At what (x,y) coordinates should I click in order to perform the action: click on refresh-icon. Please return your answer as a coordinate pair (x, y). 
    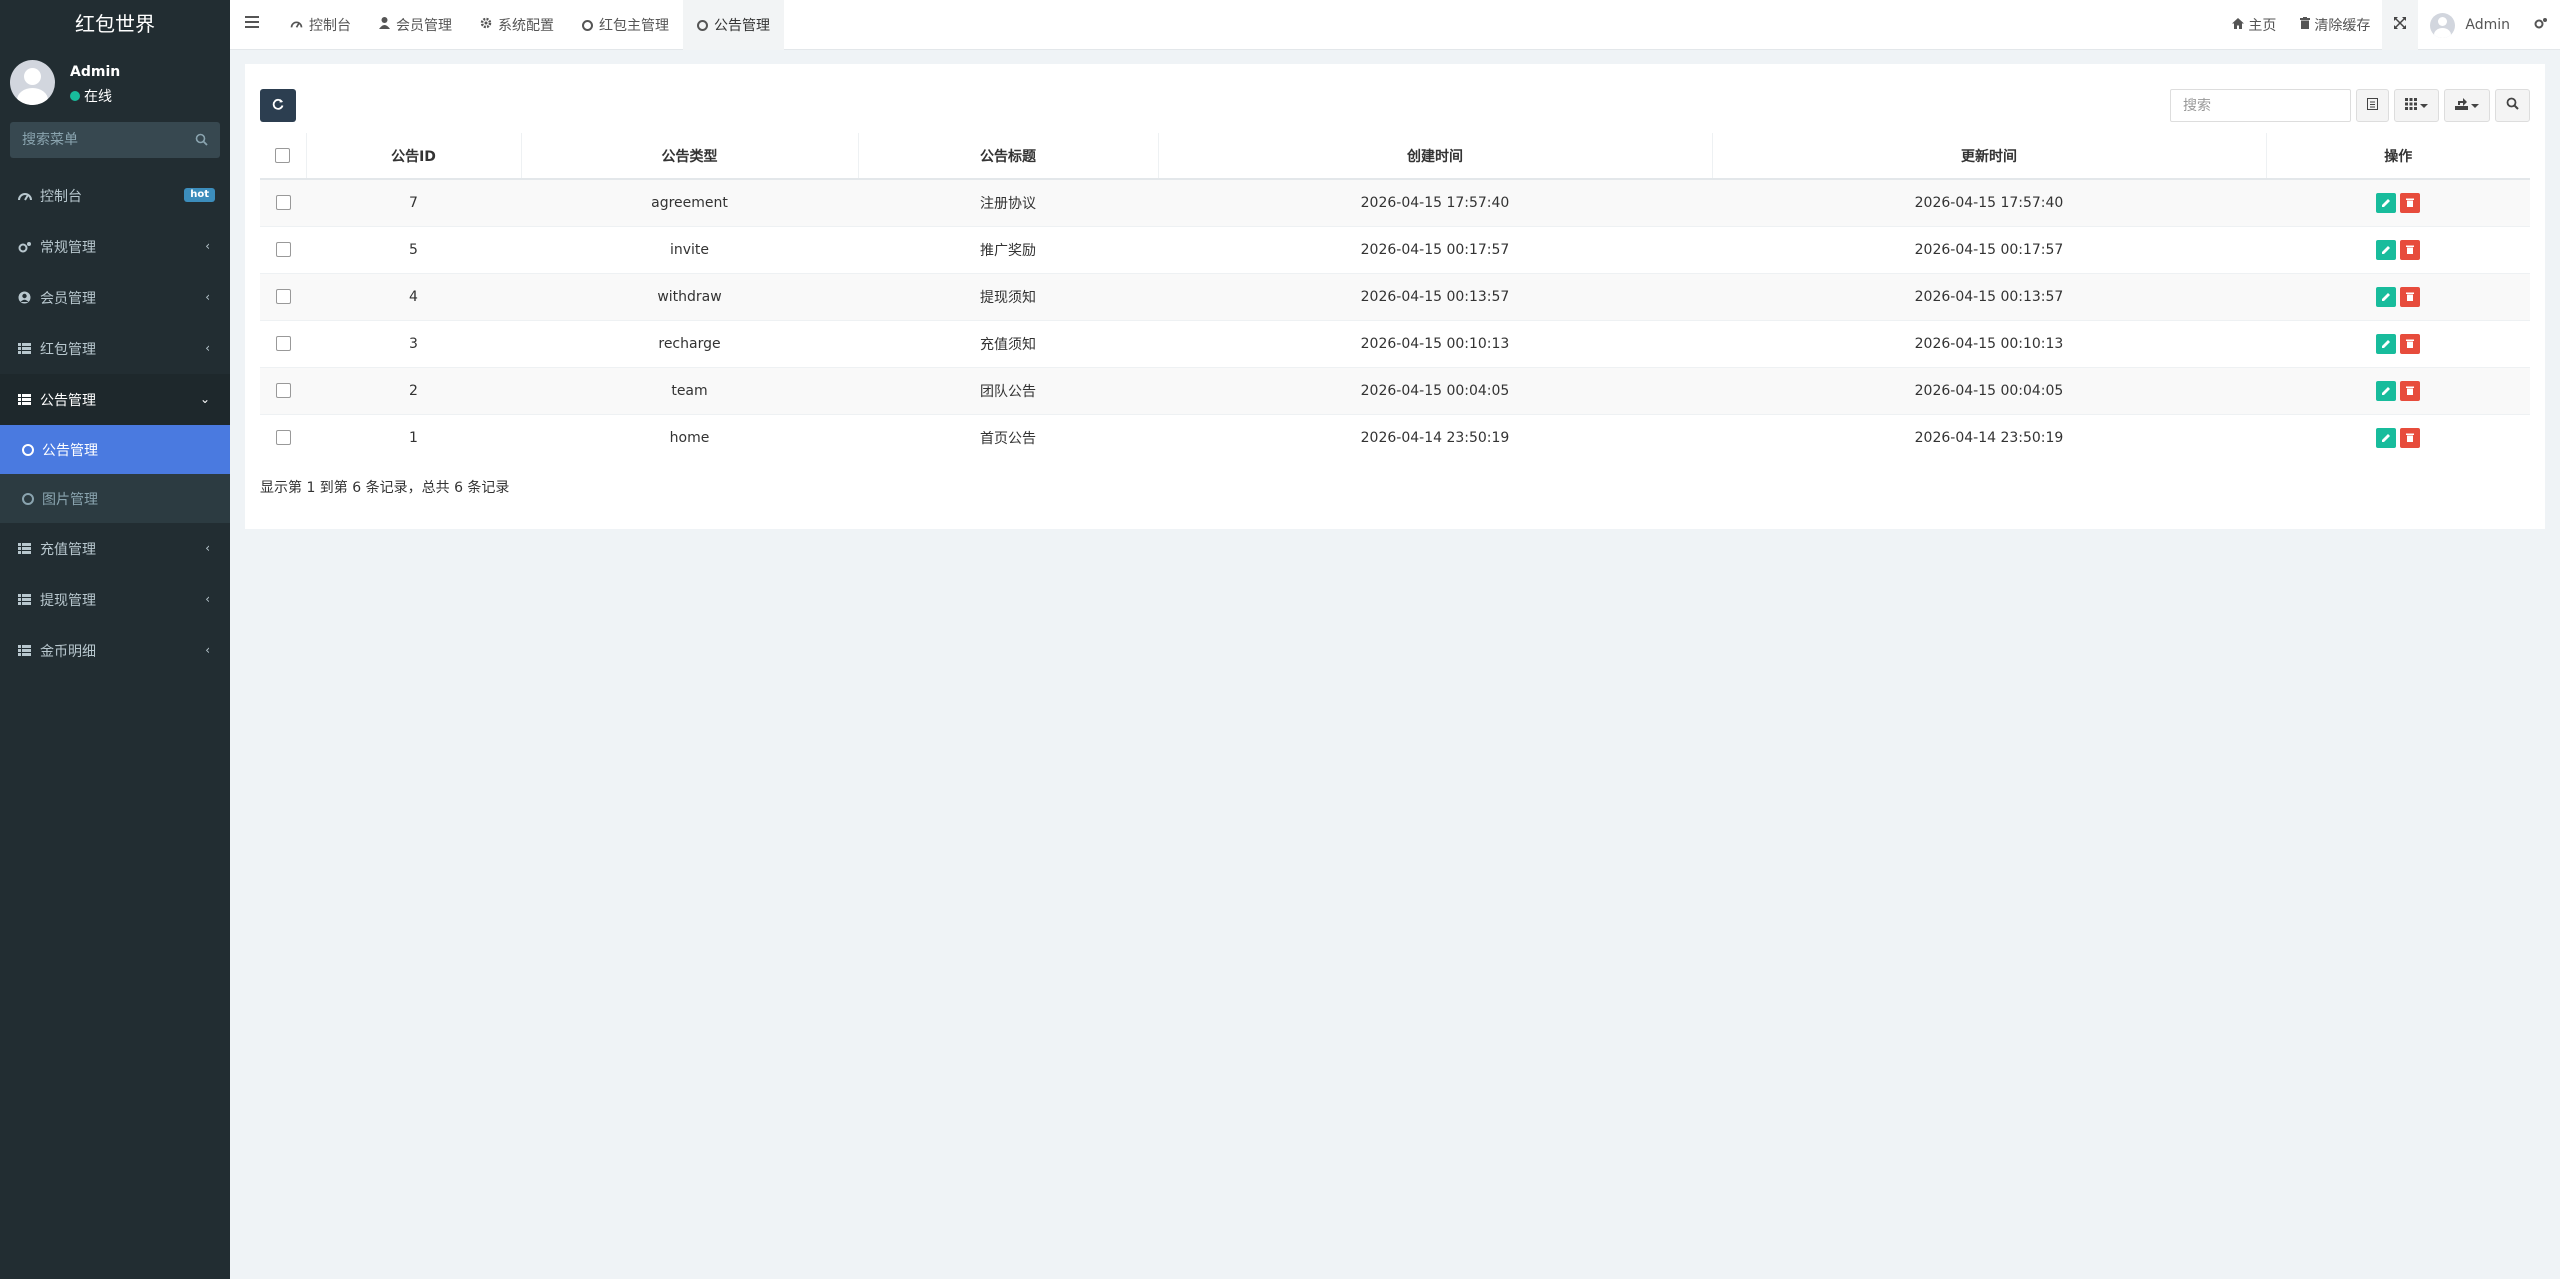
    Looking at the image, I should click on (278, 106).